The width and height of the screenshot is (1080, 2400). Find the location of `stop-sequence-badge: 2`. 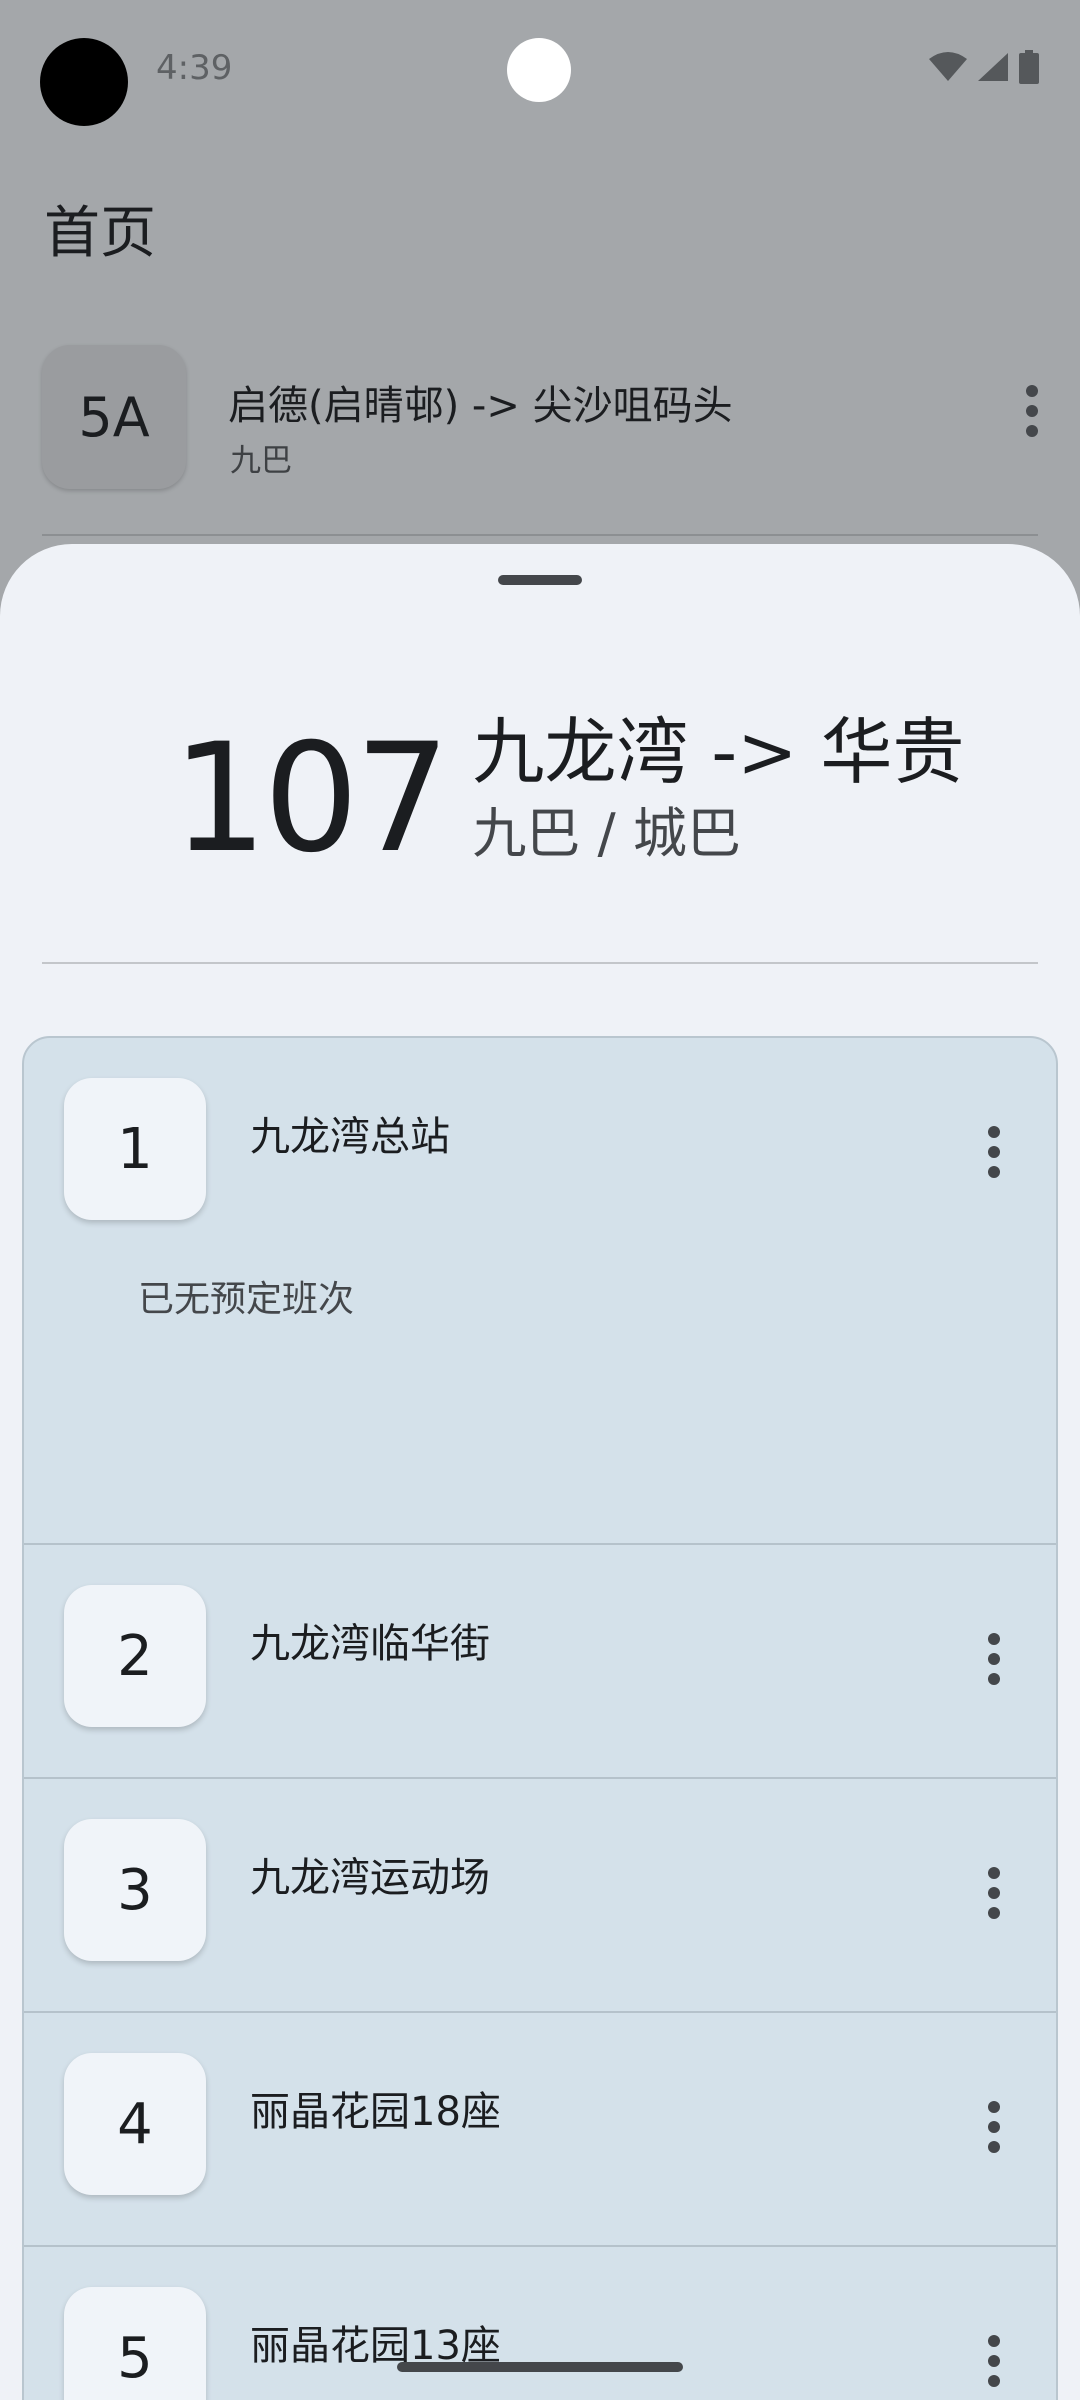

stop-sequence-badge: 2 is located at coordinates (135, 1656).